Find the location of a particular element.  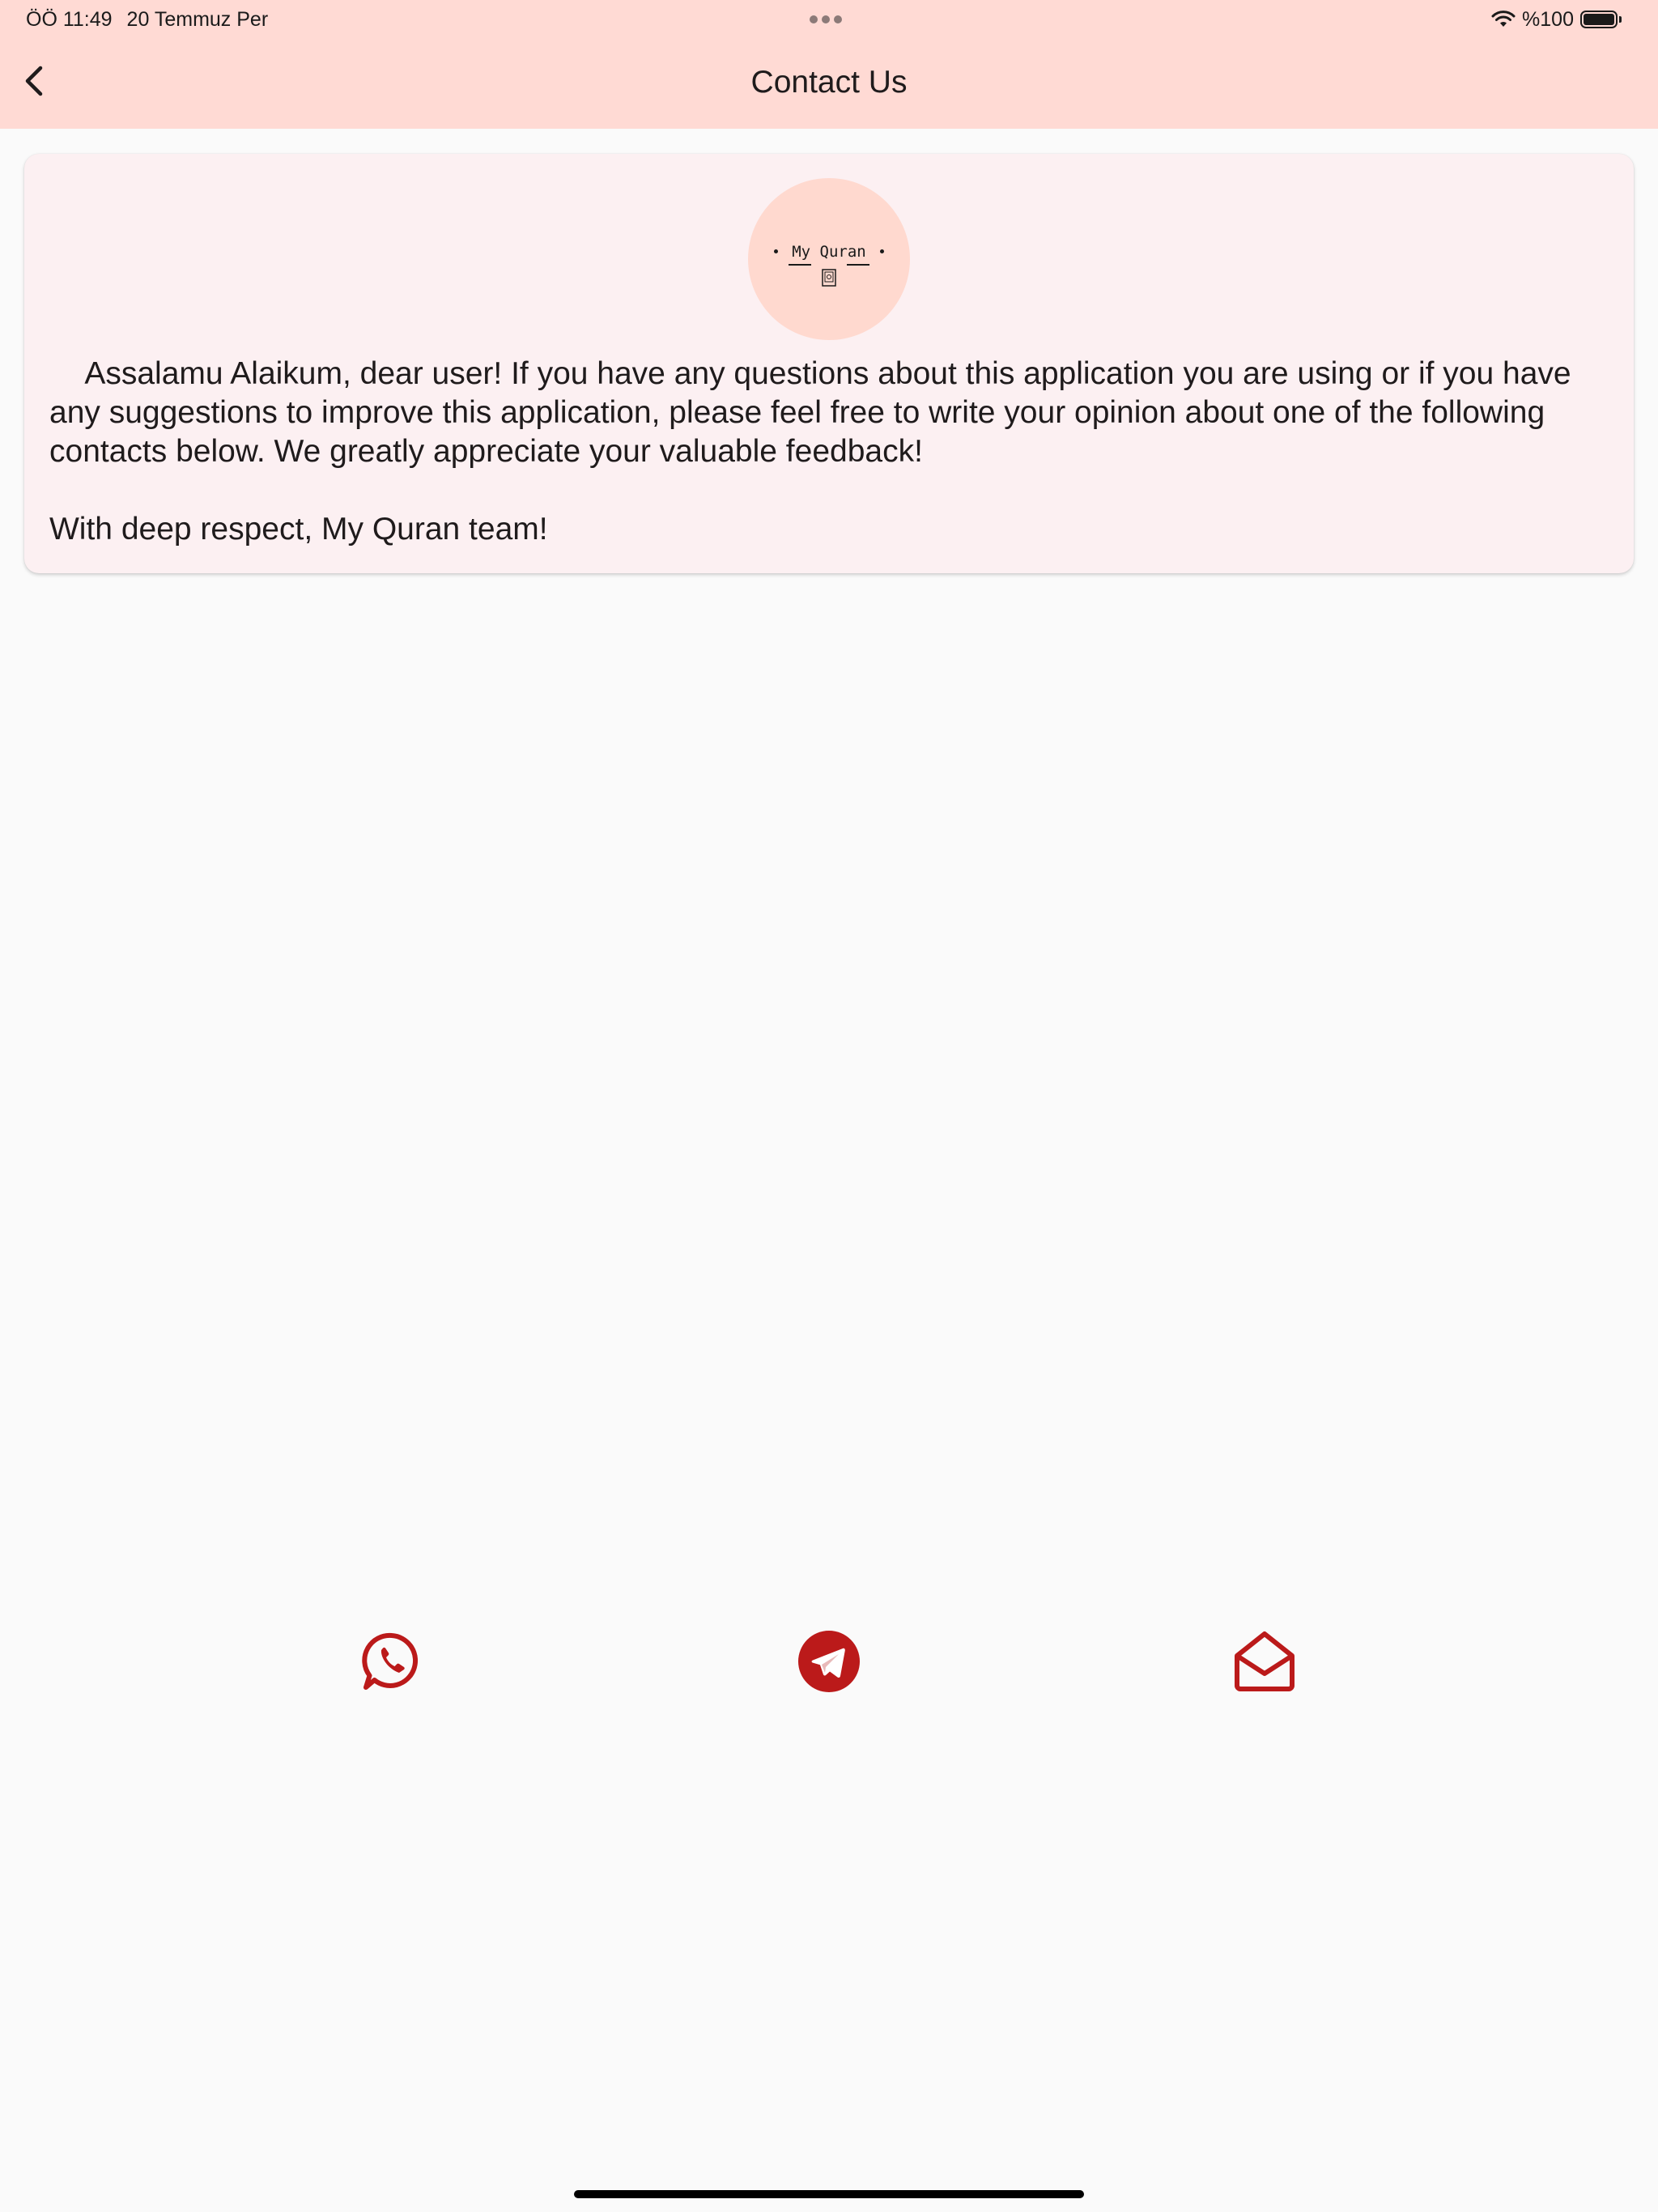

home-indicator is located at coordinates (829, 2194).